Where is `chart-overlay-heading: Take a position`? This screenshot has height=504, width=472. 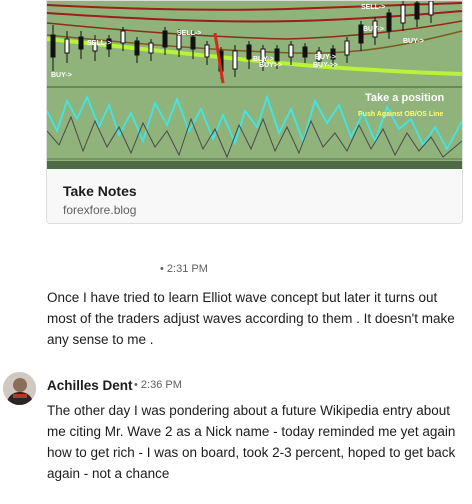 chart-overlay-heading: Take a position is located at coordinates (405, 98).